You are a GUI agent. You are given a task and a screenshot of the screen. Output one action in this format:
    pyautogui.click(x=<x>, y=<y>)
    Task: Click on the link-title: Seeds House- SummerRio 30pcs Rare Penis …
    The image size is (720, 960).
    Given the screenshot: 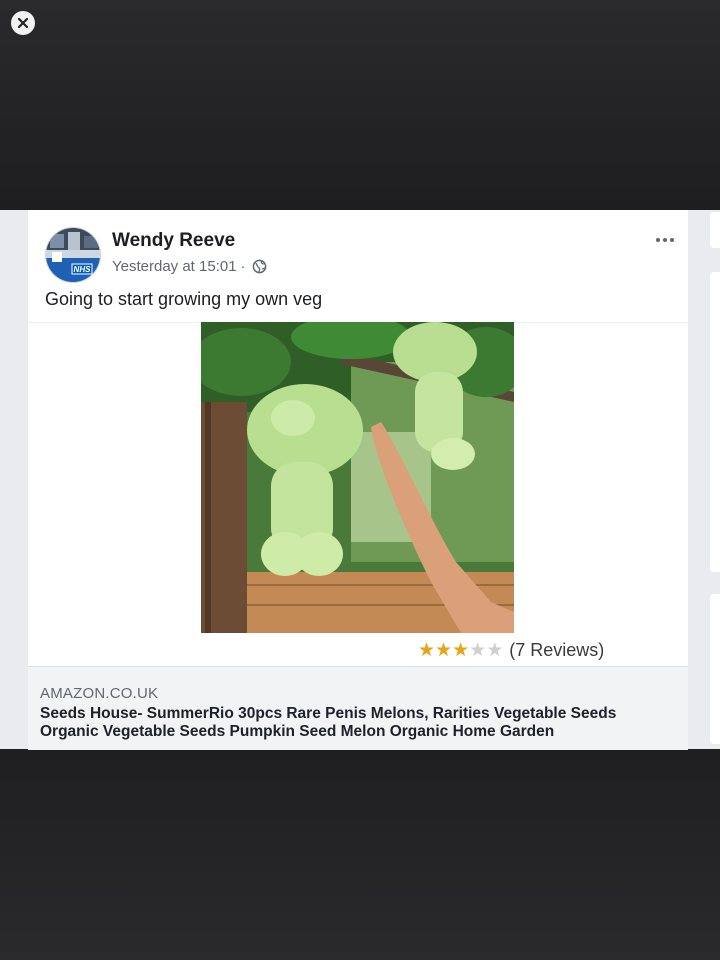 What is the action you would take?
    pyautogui.click(x=355, y=723)
    